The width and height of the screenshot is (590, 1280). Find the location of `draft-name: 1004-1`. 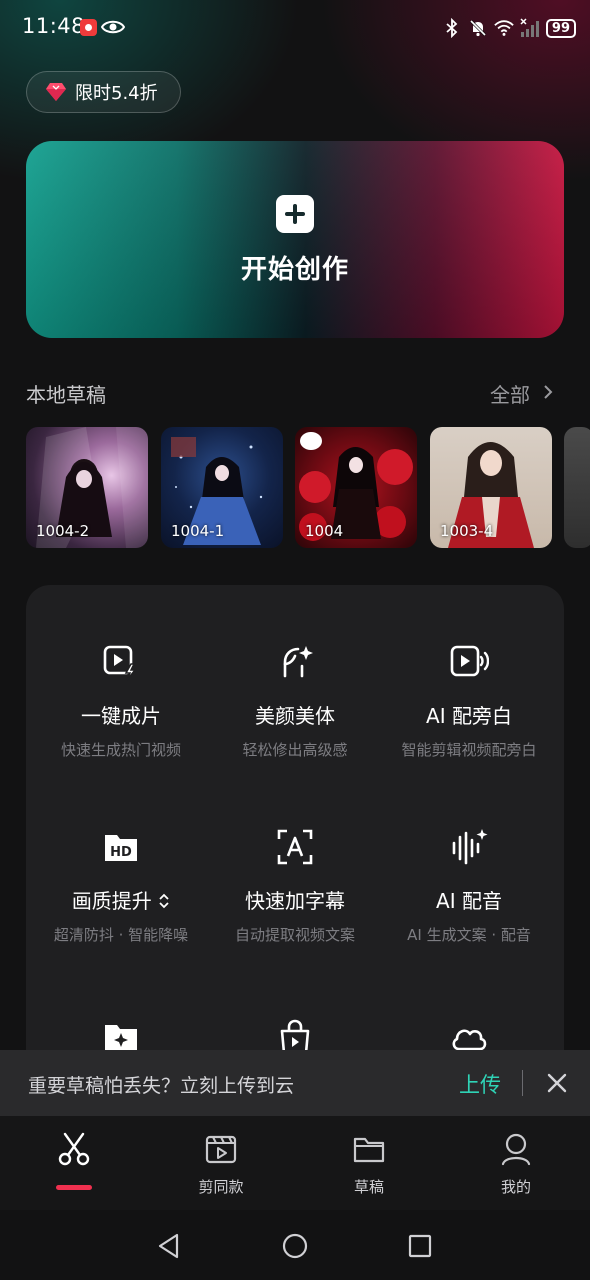

draft-name: 1004-1 is located at coordinates (198, 531).